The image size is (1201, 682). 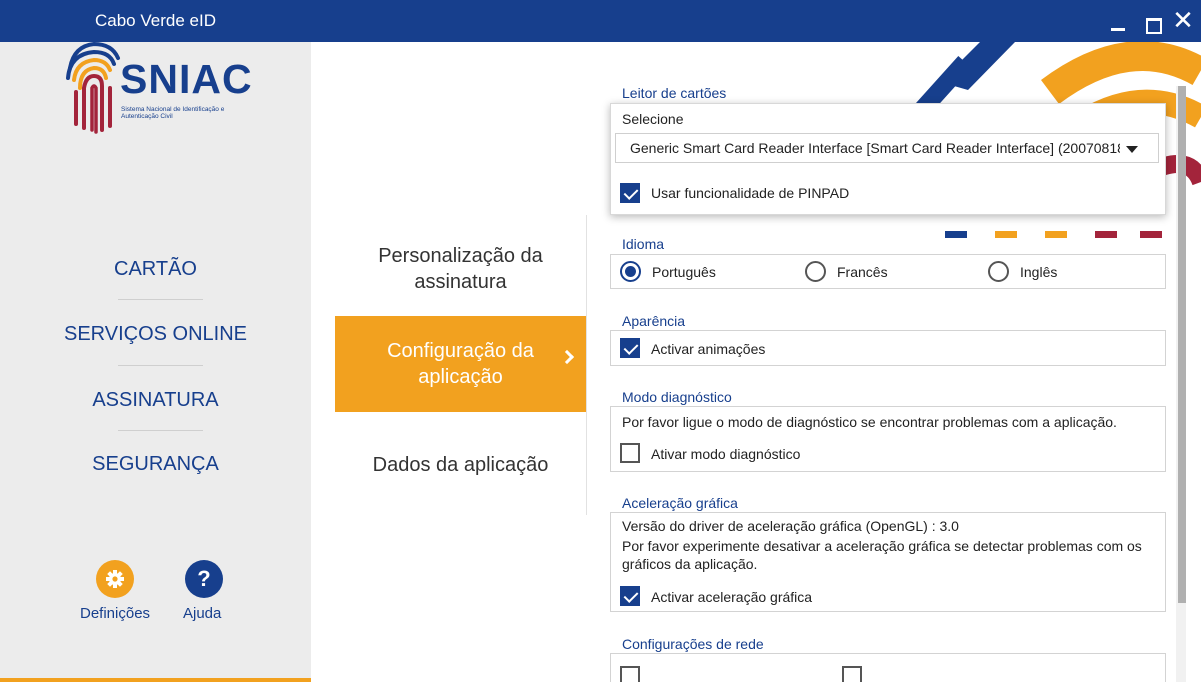 What do you see at coordinates (460, 465) in the screenshot?
I see `submenu-app-data: Dados da aplicação` at bounding box center [460, 465].